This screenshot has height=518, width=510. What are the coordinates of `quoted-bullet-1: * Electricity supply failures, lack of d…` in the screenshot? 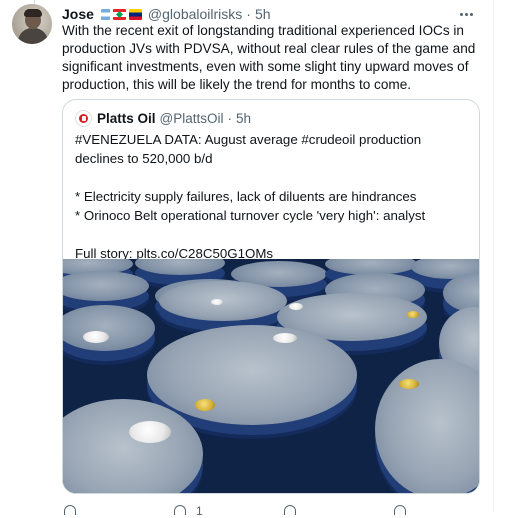 It's located at (246, 196).